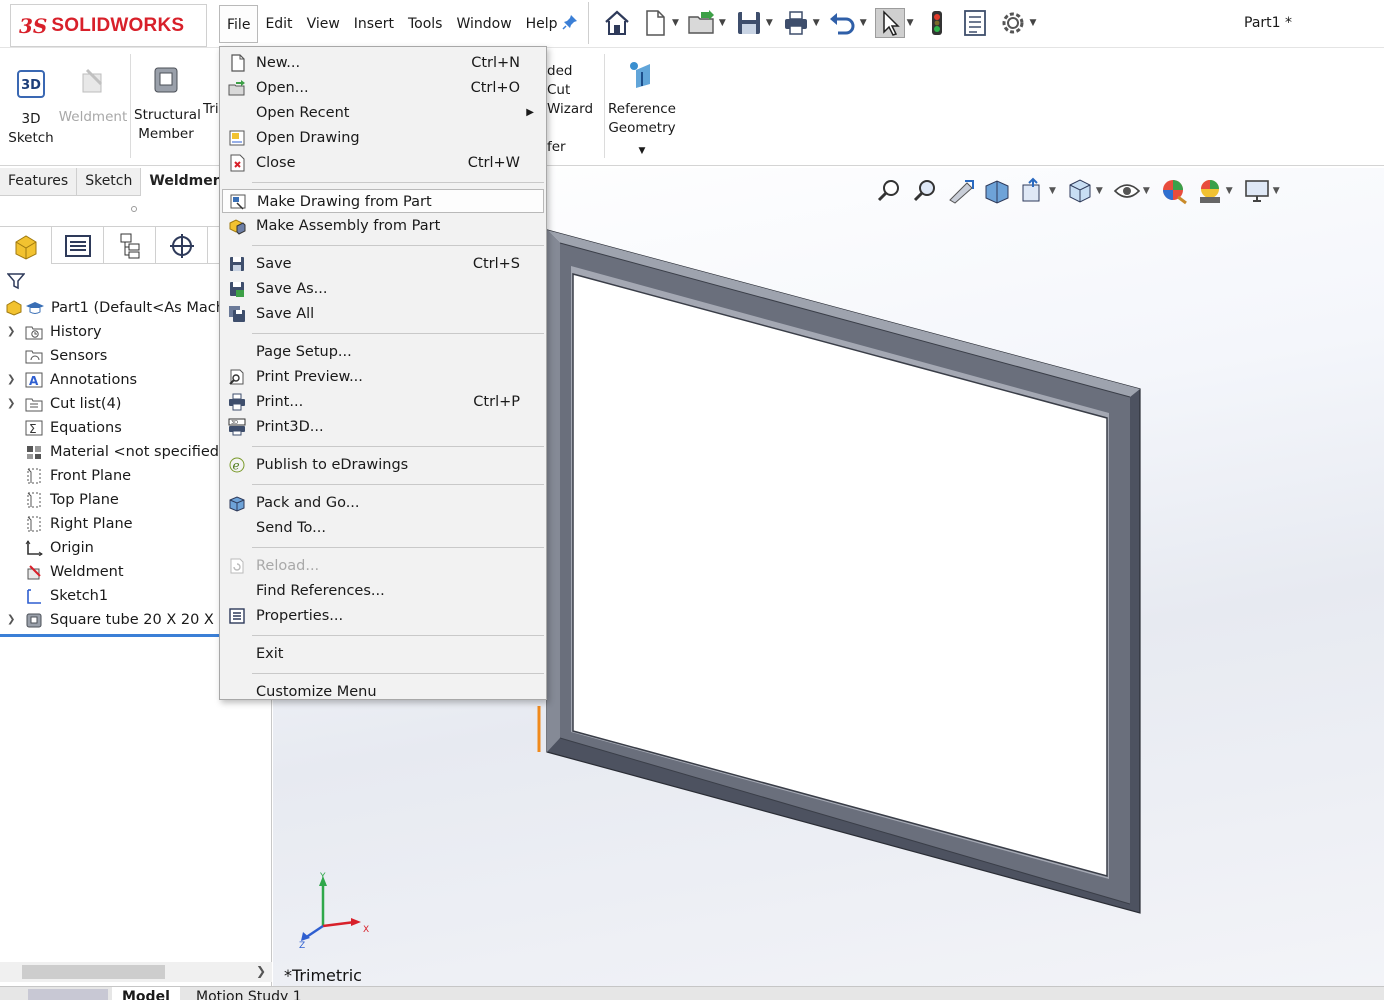  Describe the element at coordinates (483, 24) in the screenshot. I see `menu-window: Window` at that location.